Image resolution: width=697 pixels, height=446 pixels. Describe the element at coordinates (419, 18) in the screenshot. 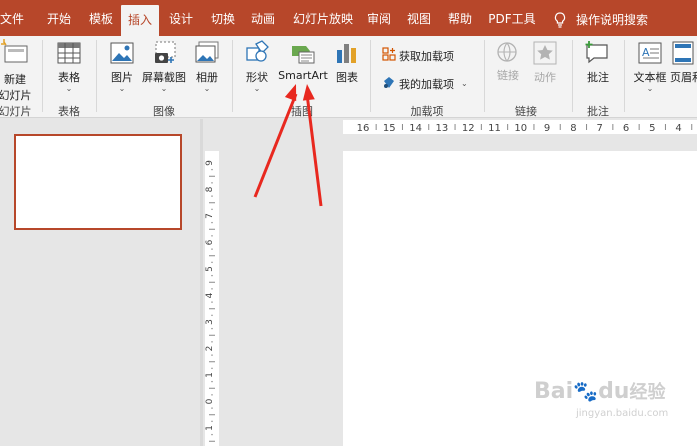

I see `tab-view: 视图` at that location.